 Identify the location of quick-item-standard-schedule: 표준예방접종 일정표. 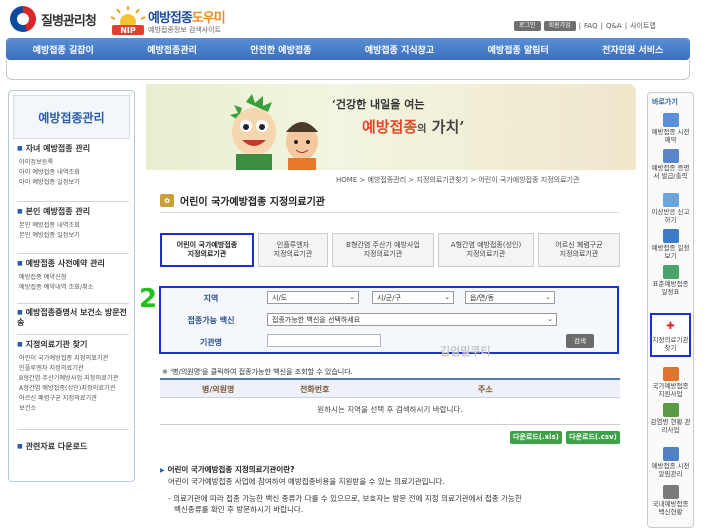
(670, 280).